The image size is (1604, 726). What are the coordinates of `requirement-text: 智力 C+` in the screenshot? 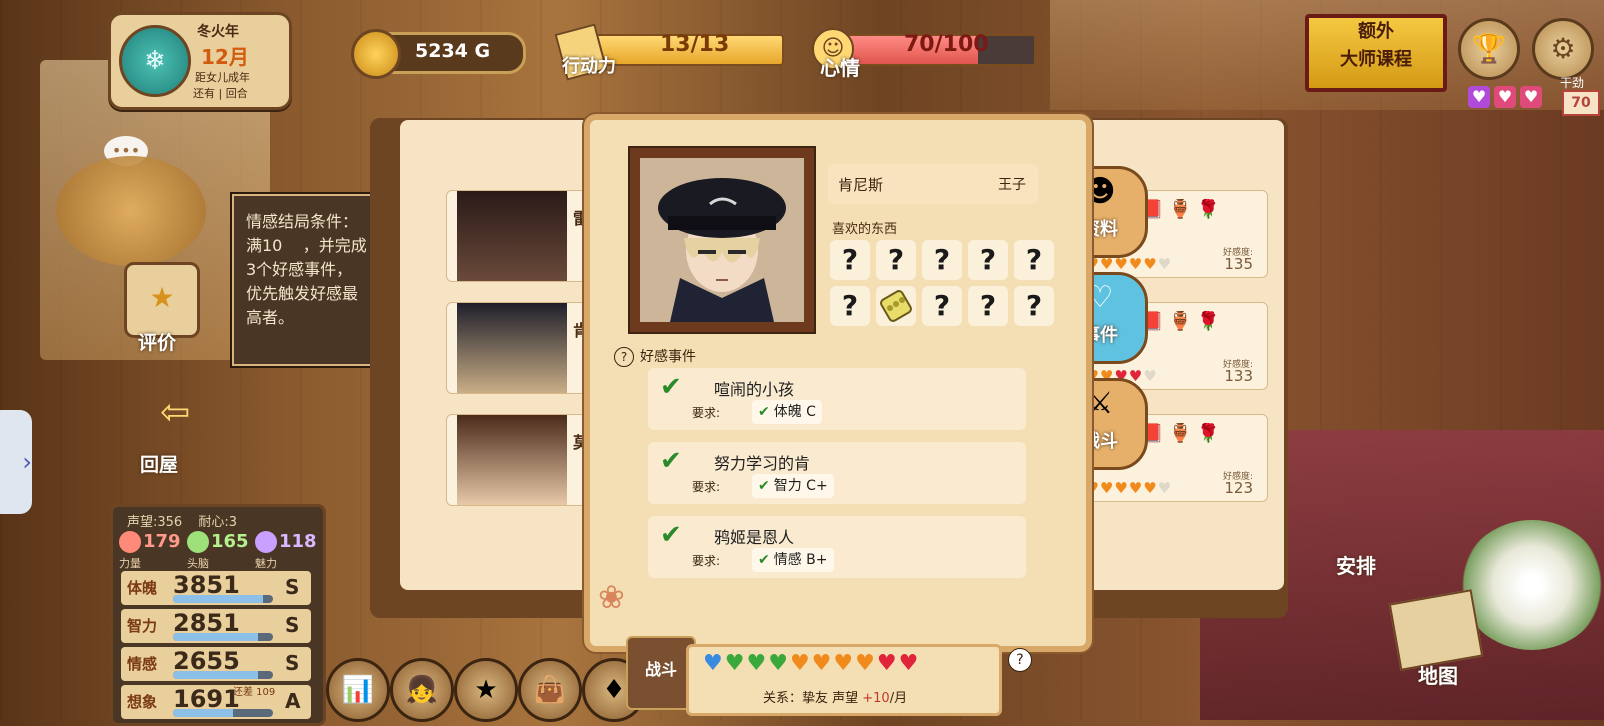 It's located at (800, 486).